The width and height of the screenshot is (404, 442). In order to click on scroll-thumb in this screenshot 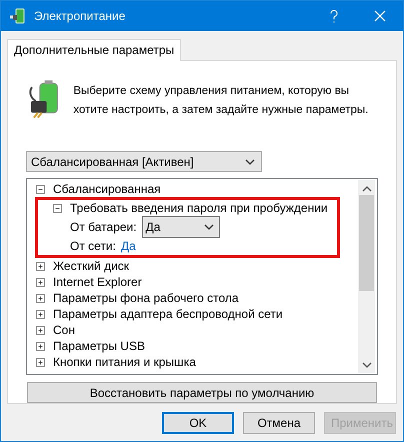, I will do `click(366, 243)`.